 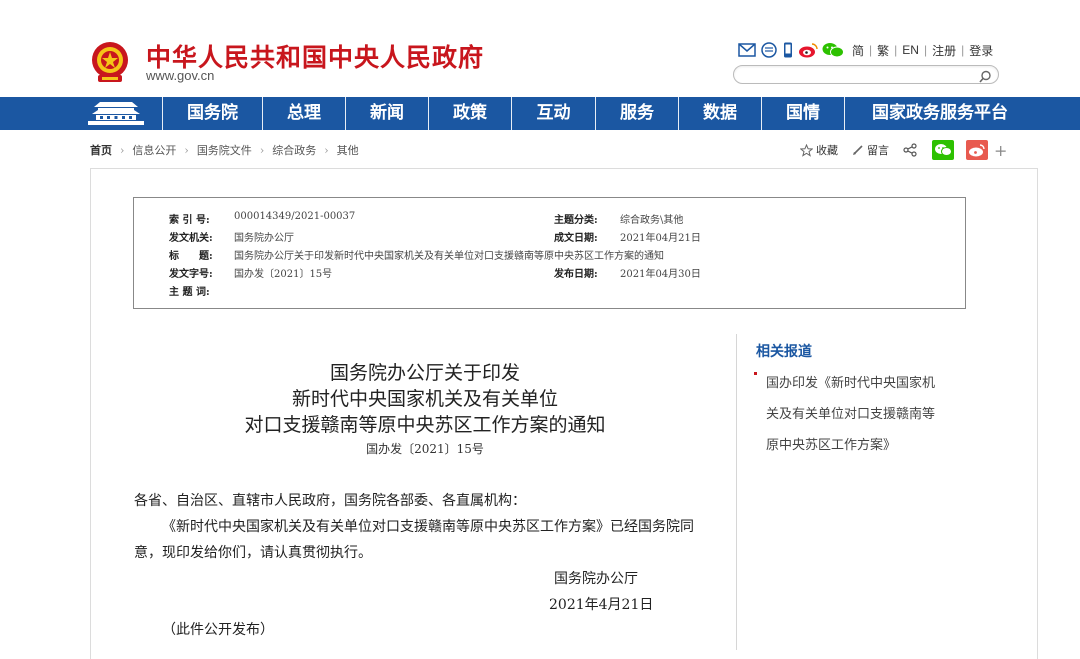 What do you see at coordinates (1000, 150) in the screenshot?
I see `plus-icon: +` at bounding box center [1000, 150].